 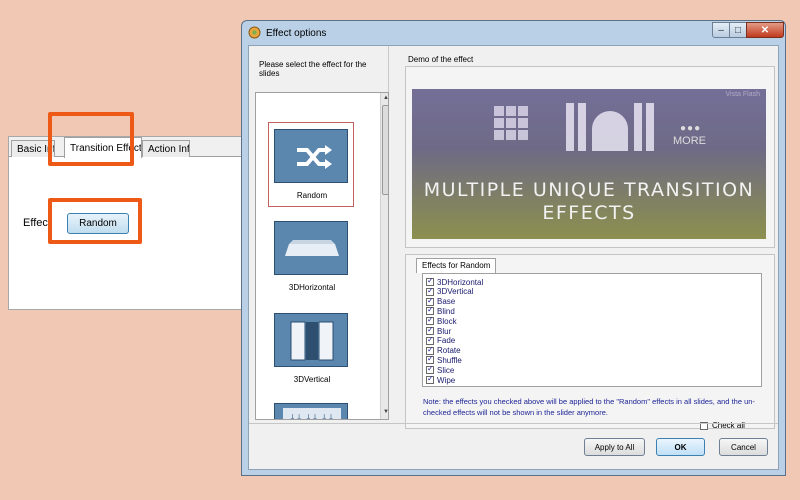 What do you see at coordinates (313, 69) in the screenshot?
I see `effect-selector-label: Please select the effect for the slides` at bounding box center [313, 69].